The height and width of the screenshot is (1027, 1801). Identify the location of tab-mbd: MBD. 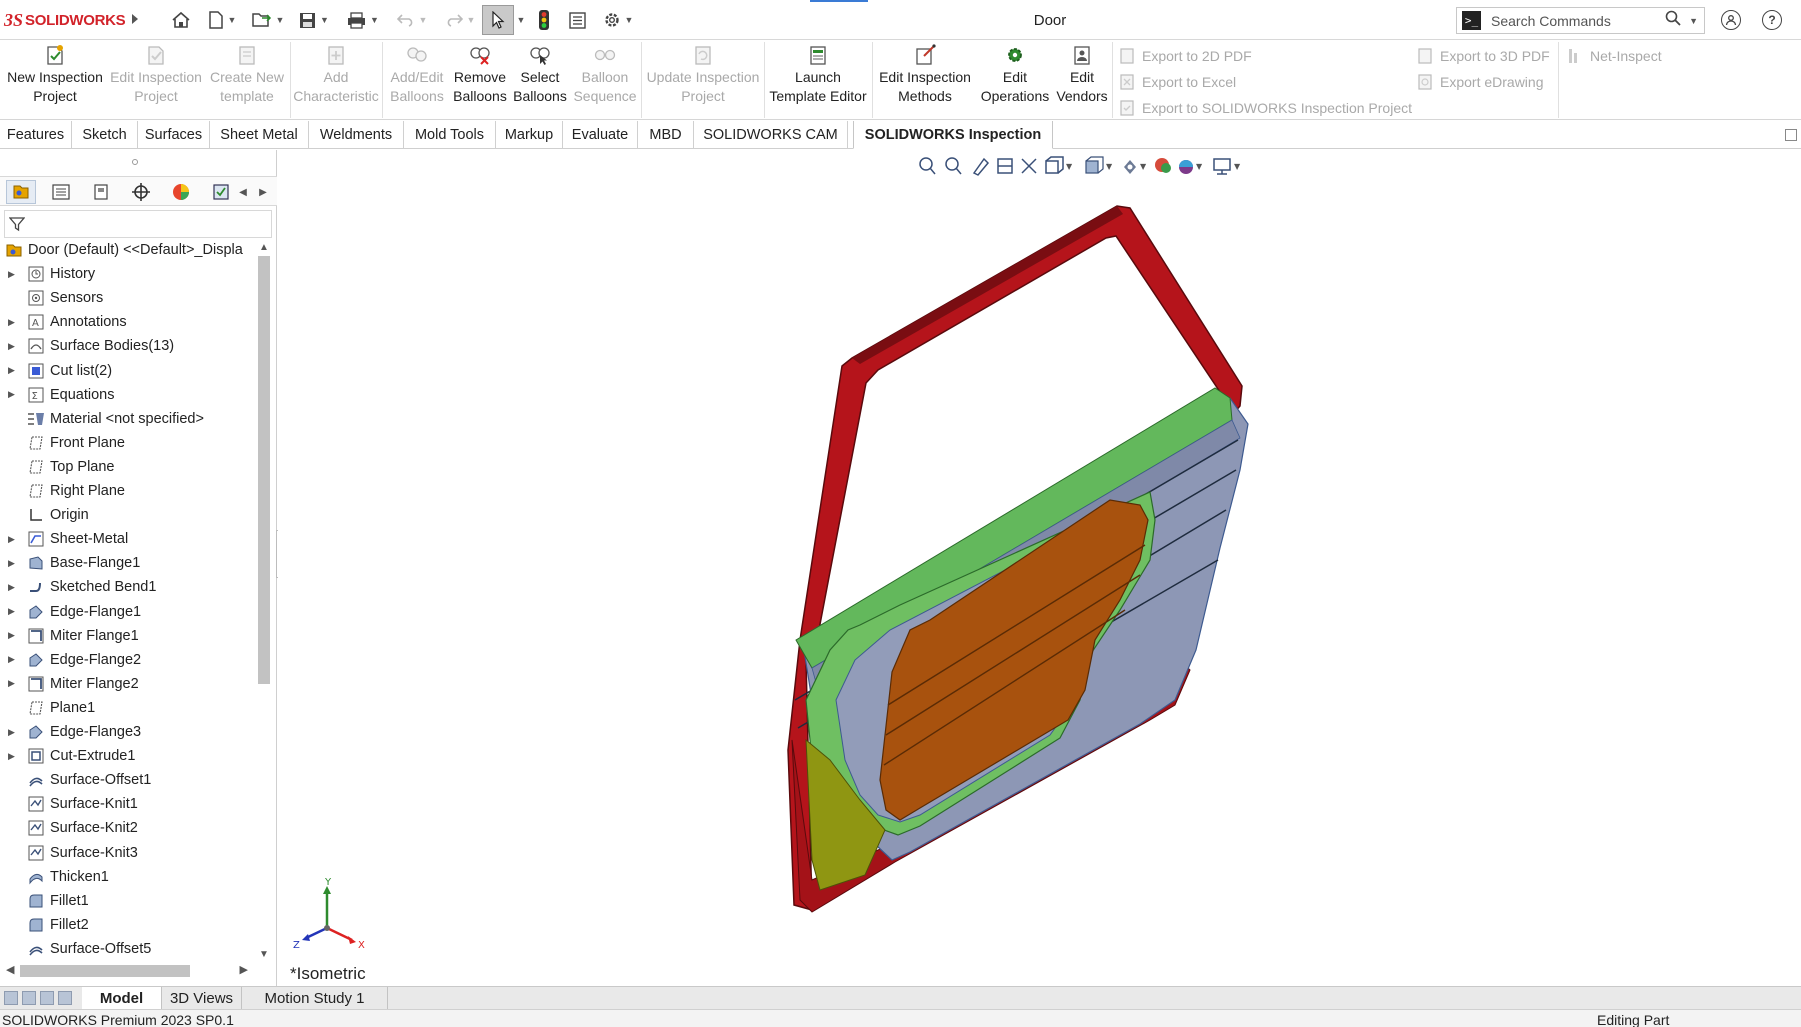
(666, 135).